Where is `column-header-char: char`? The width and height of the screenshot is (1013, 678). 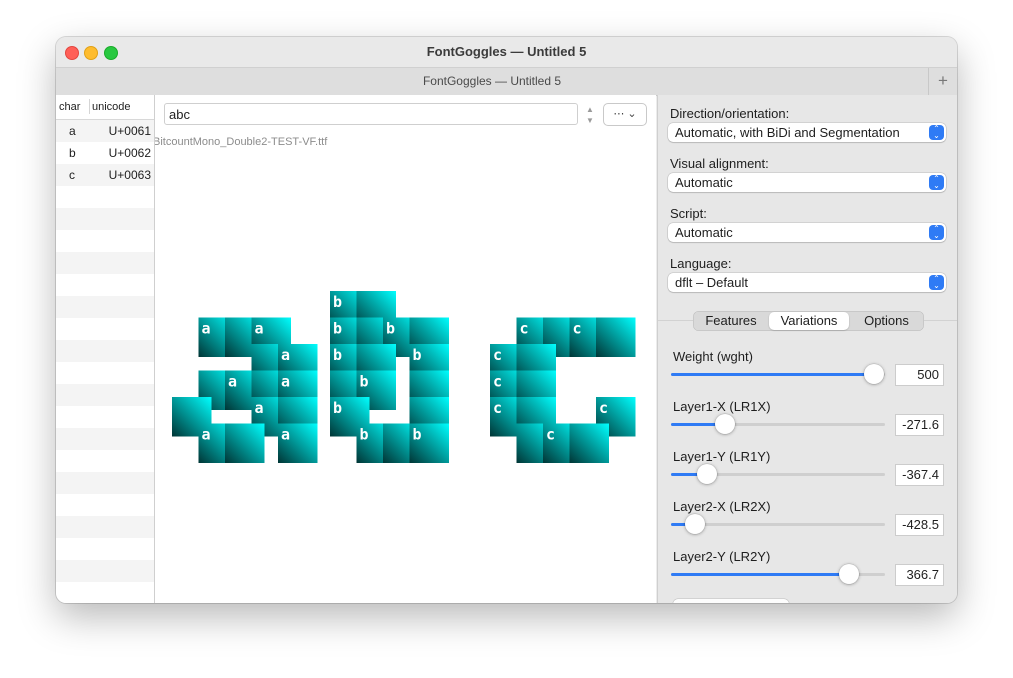 column-header-char: char is located at coordinates (69, 107).